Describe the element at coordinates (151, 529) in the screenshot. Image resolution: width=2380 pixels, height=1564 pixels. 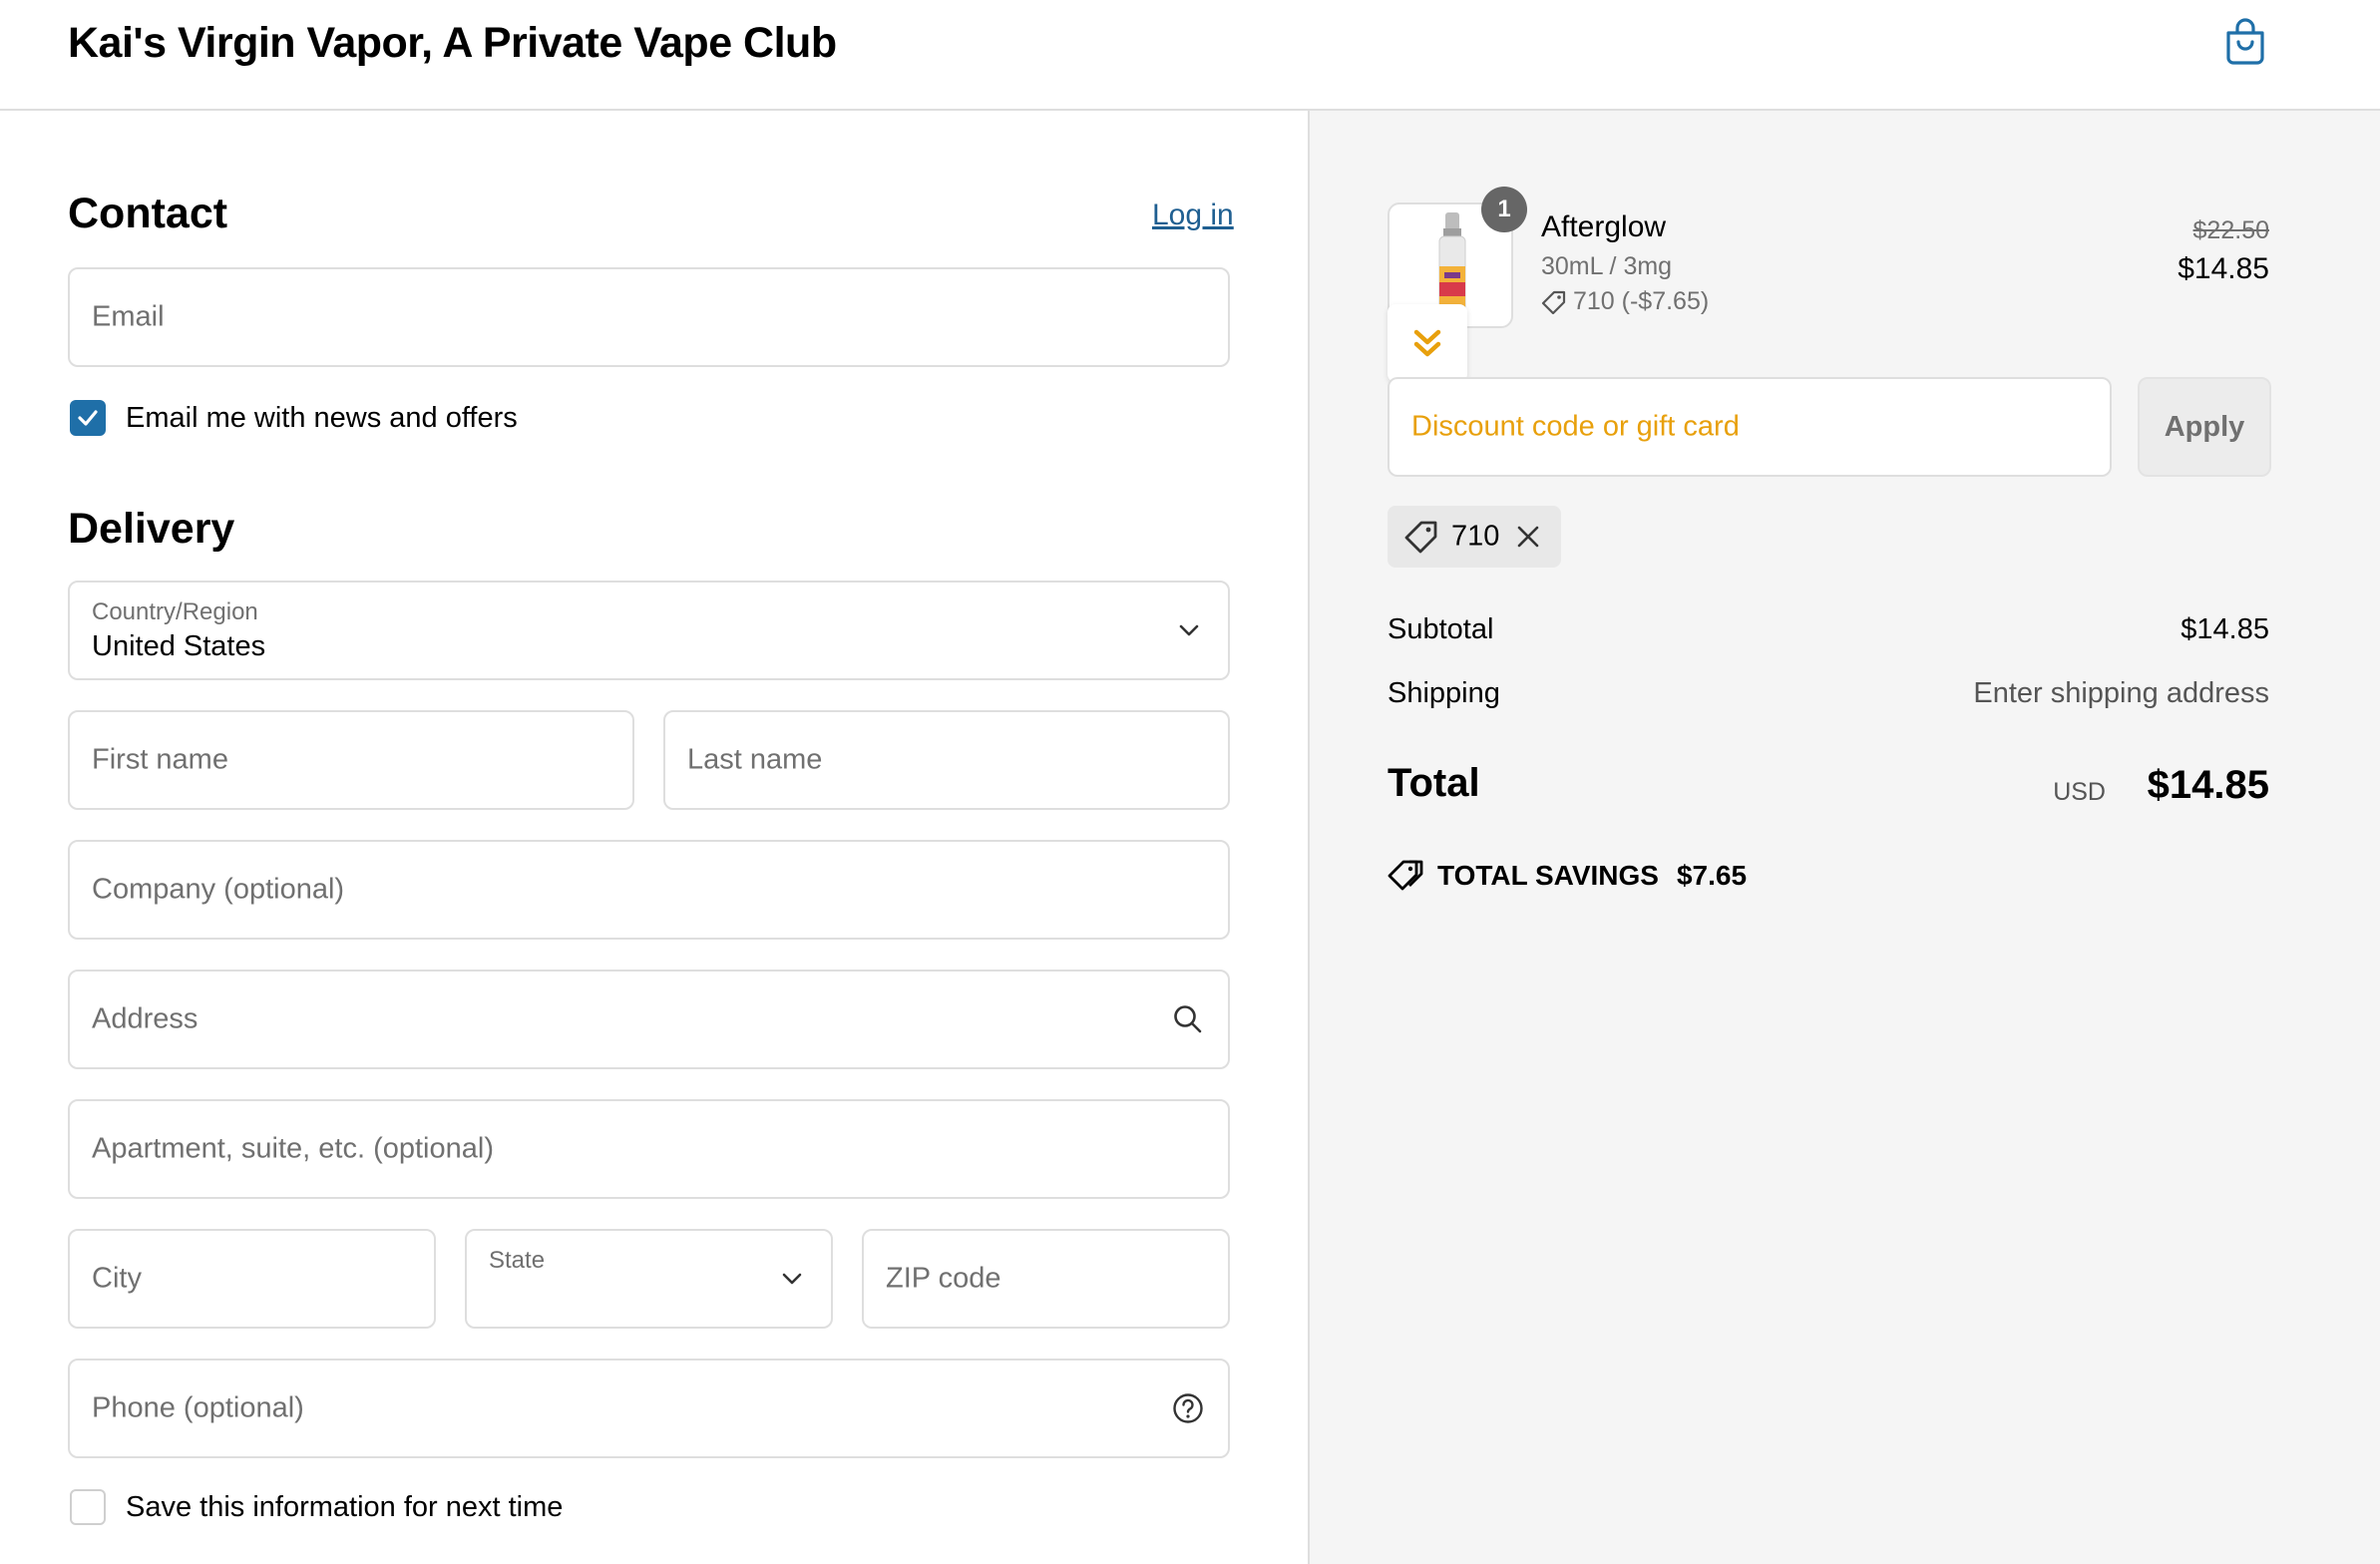
I see `delivery-title: Delivery` at that location.